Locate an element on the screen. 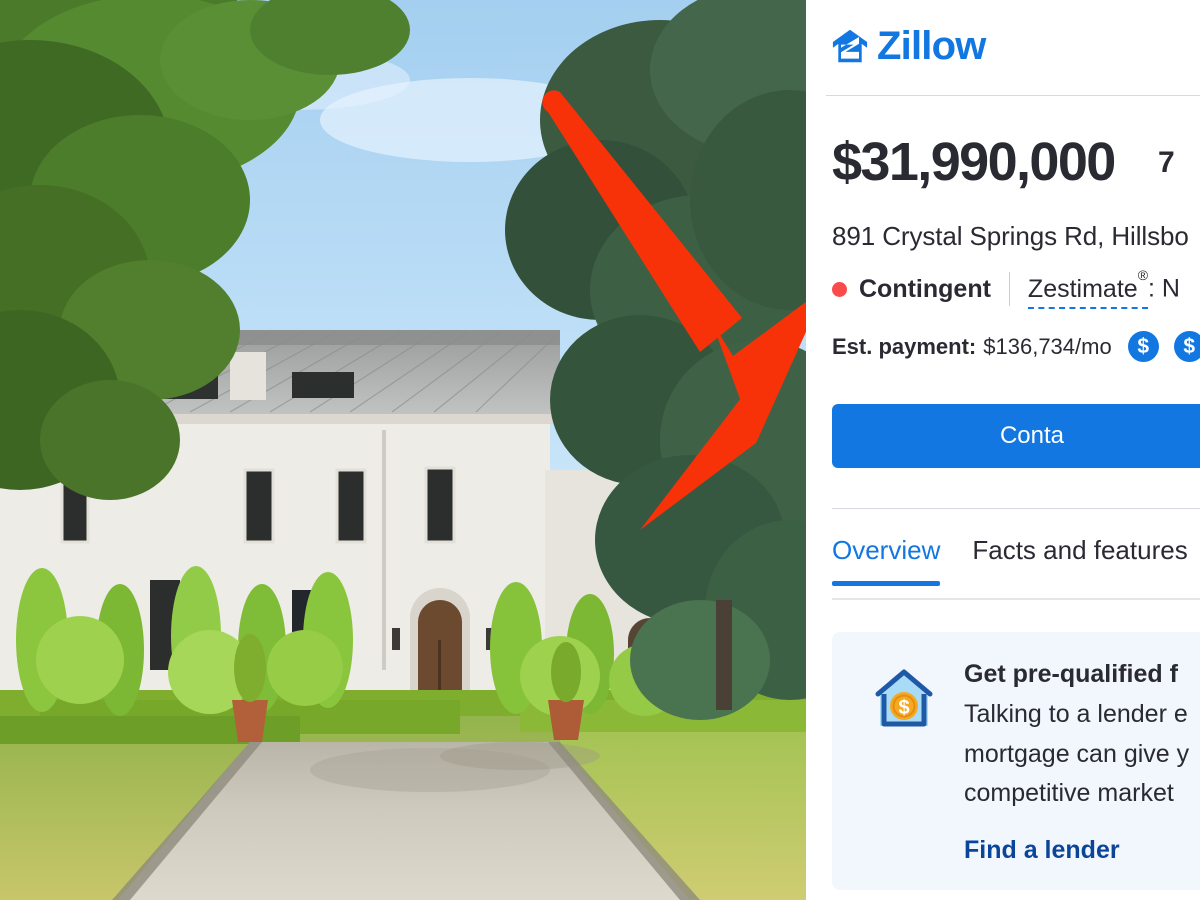  contact-agent-button: Conta is located at coordinates (1016, 436).